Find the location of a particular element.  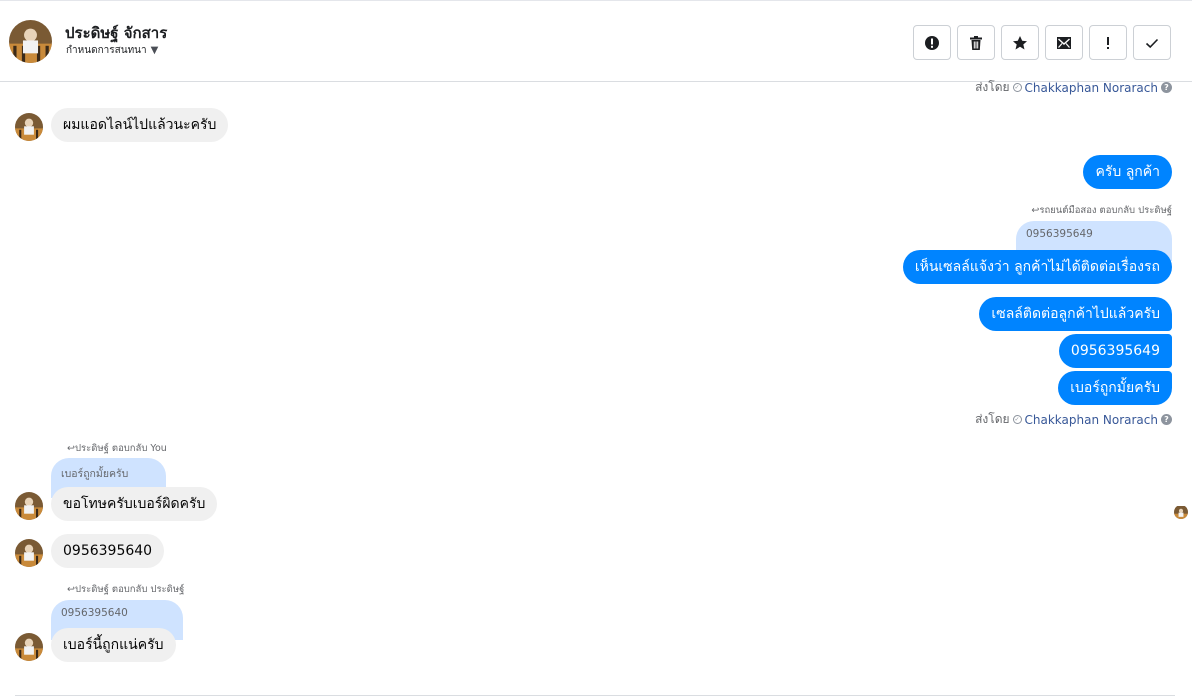

exclamation-icon is located at coordinates (1108, 42).